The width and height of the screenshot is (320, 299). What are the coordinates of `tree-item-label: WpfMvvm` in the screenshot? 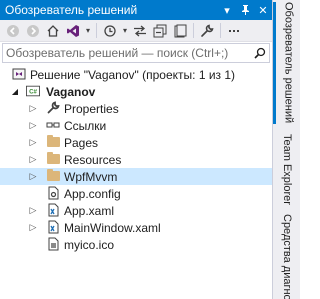 It's located at (91, 176).